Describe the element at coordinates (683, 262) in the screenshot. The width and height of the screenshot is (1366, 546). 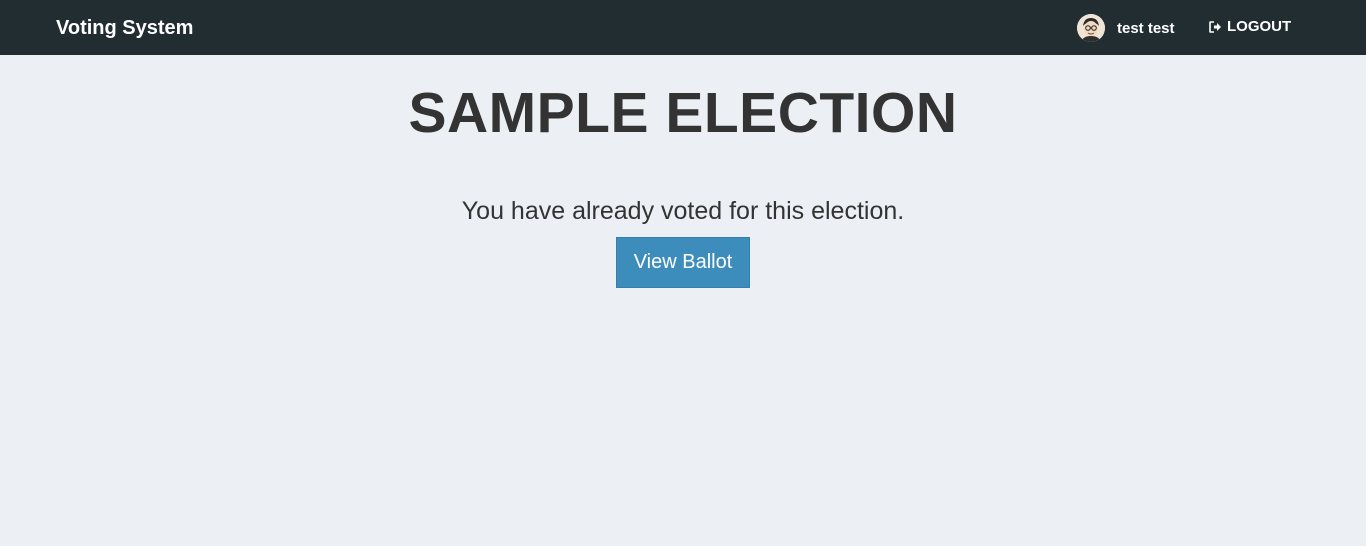
I see `view-ballot-button: View Ballot` at that location.